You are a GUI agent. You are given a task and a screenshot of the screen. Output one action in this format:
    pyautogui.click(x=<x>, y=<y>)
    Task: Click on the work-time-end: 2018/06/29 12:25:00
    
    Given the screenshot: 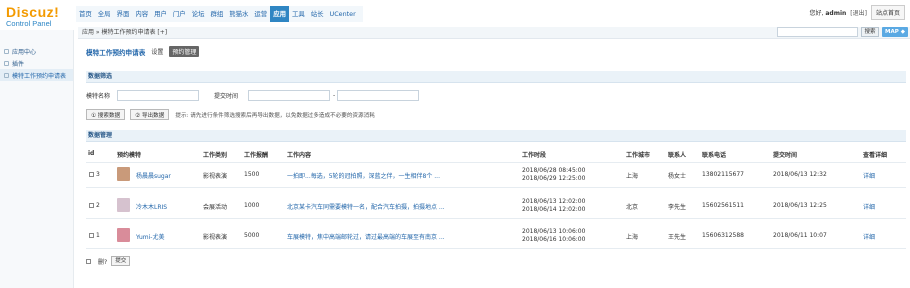 What is the action you would take?
    pyautogui.click(x=554, y=178)
    